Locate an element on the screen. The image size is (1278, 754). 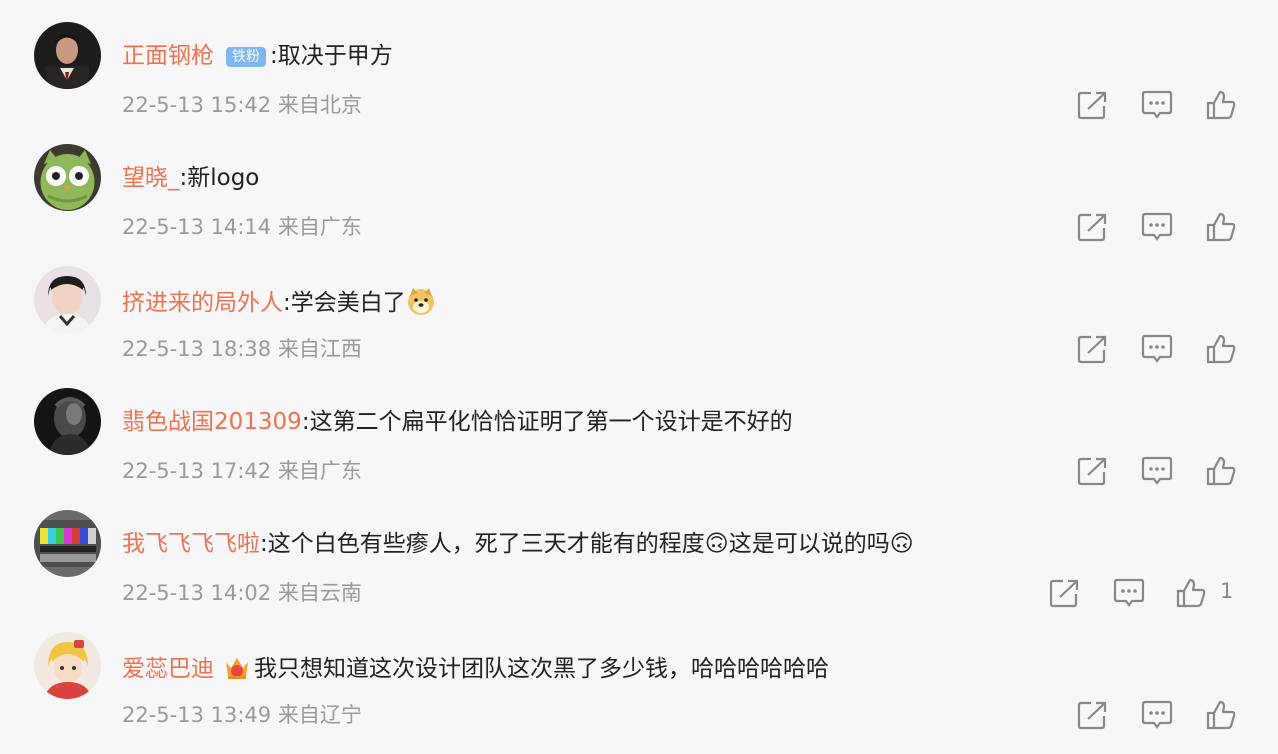
comment-text: 取决于甲方 is located at coordinates (335, 56).